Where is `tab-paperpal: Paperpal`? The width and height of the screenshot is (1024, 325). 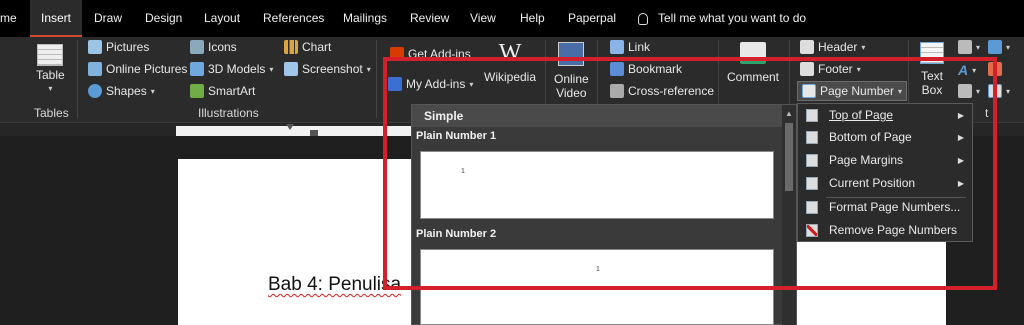
tab-paperpal: Paperpal is located at coordinates (592, 18).